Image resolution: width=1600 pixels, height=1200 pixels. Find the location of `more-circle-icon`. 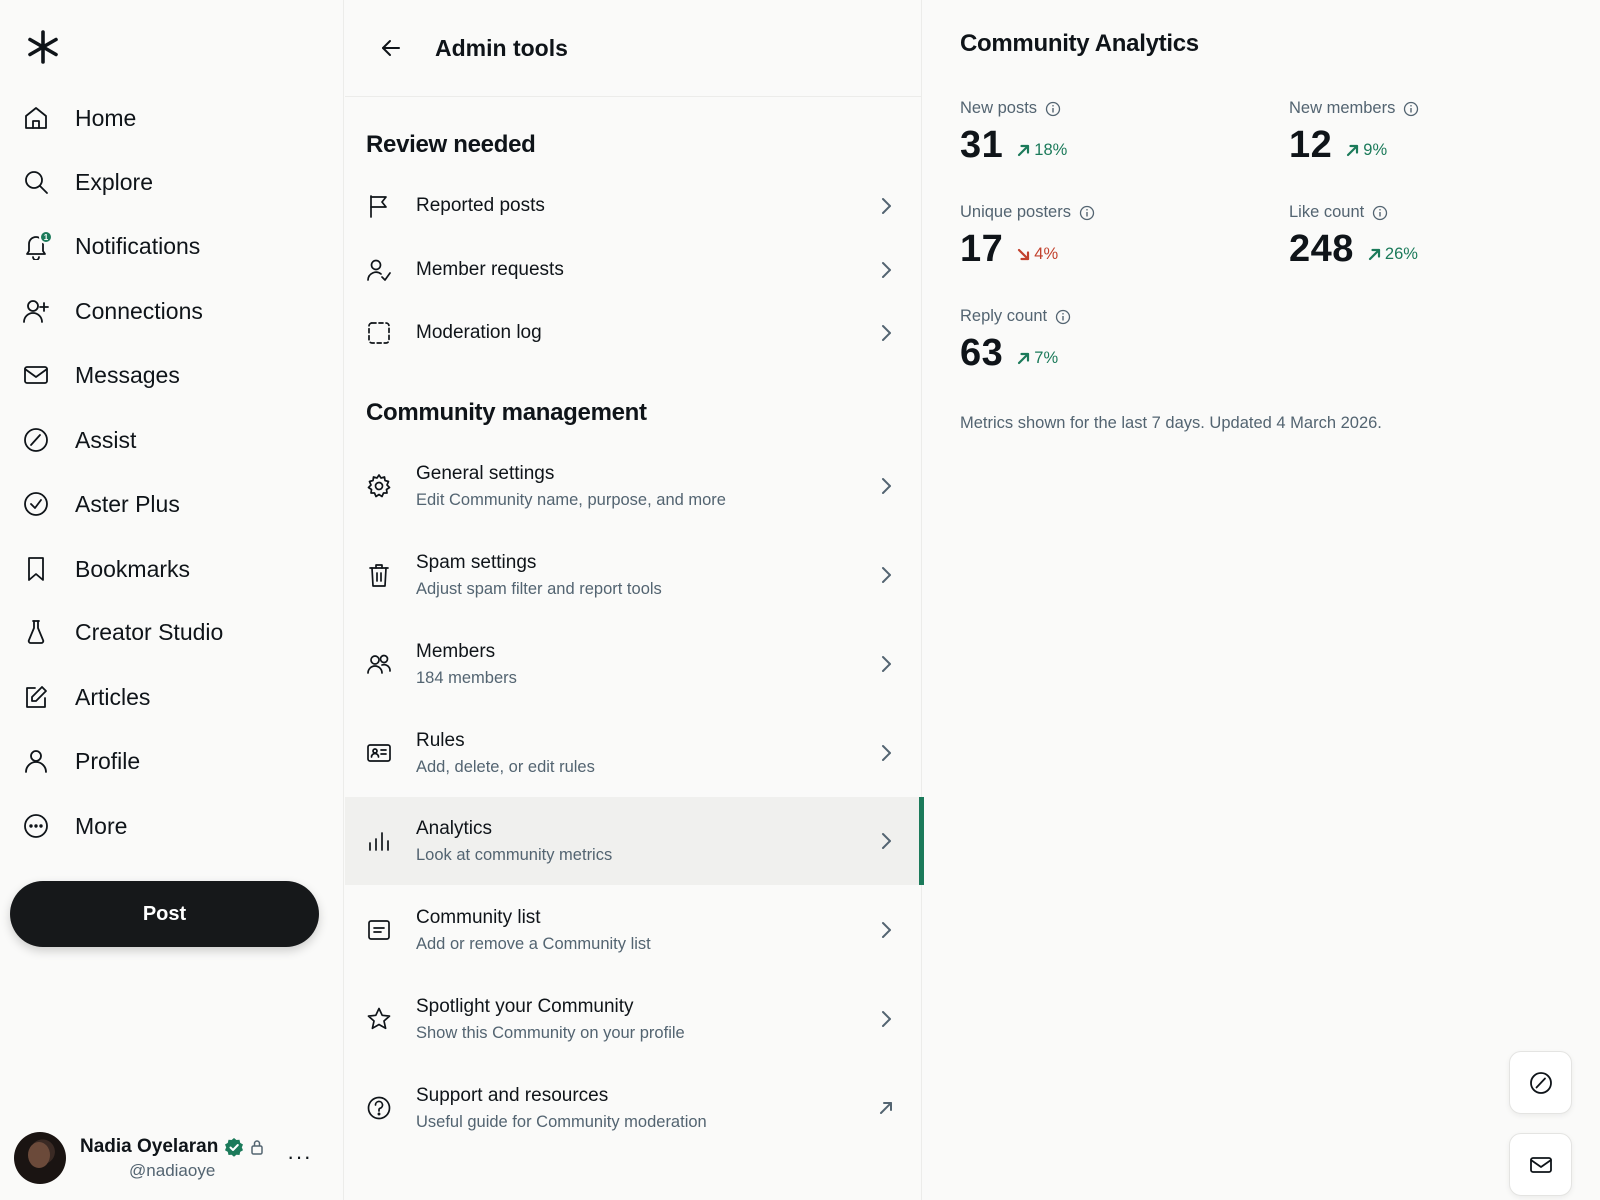

more-circle-icon is located at coordinates (36, 826).